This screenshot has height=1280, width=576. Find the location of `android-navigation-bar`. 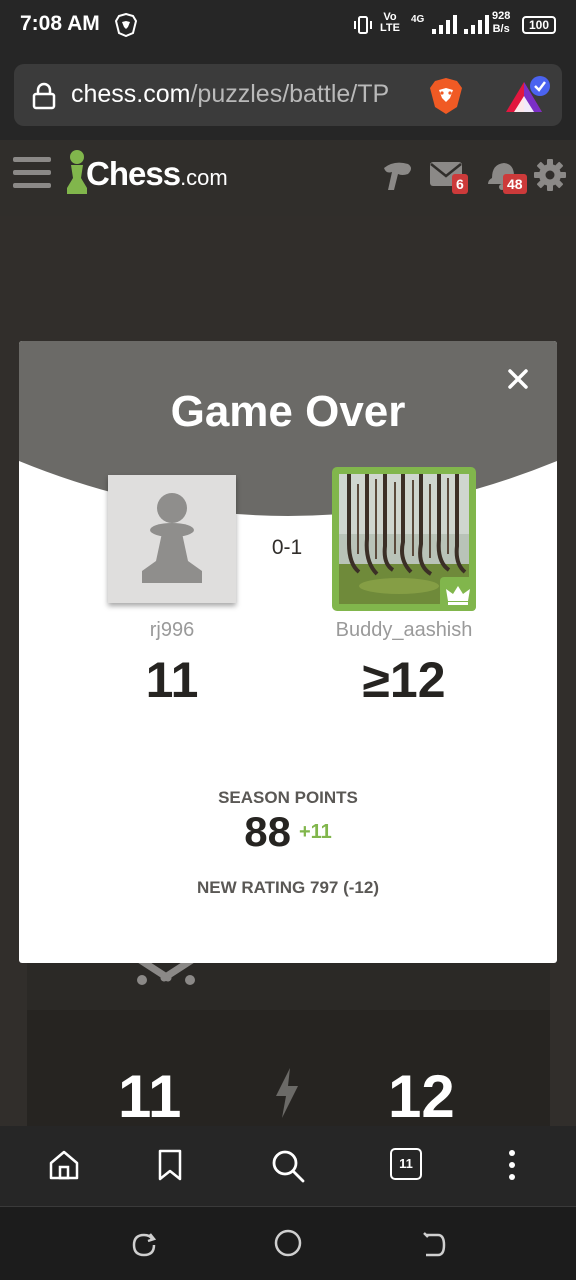

android-navigation-bar is located at coordinates (288, 1243).